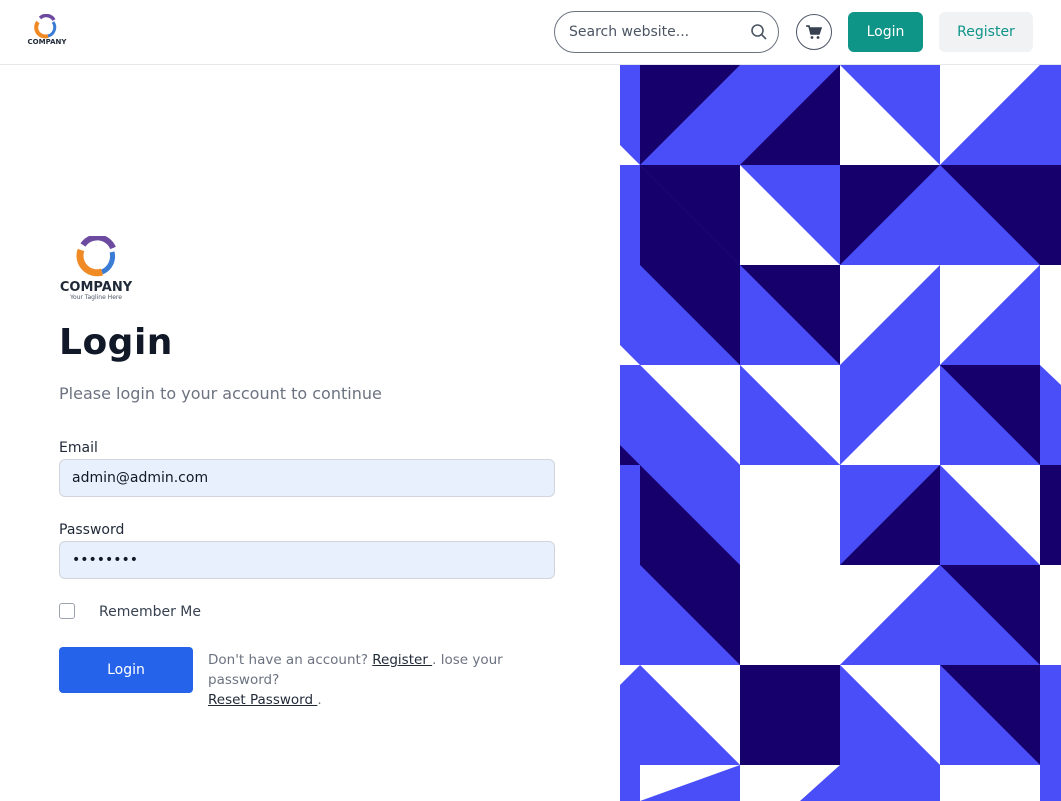  I want to click on email-label: Email, so click(78, 448).